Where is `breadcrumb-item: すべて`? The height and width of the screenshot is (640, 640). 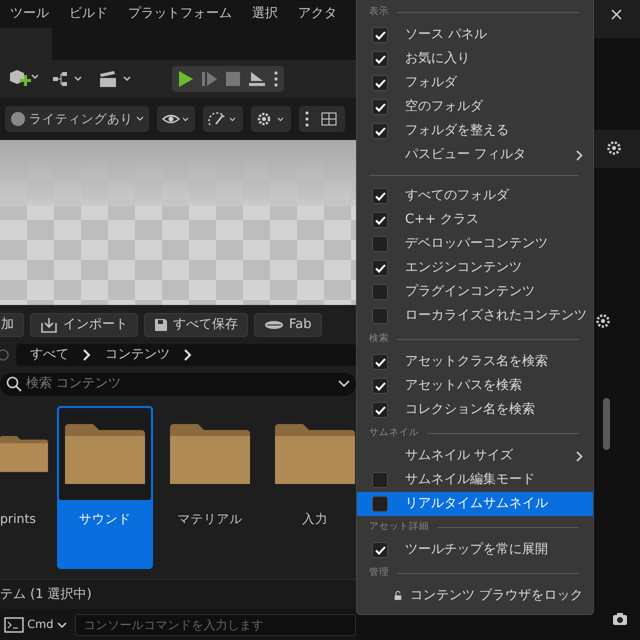
breadcrumb-item: すべて is located at coordinates (49, 355).